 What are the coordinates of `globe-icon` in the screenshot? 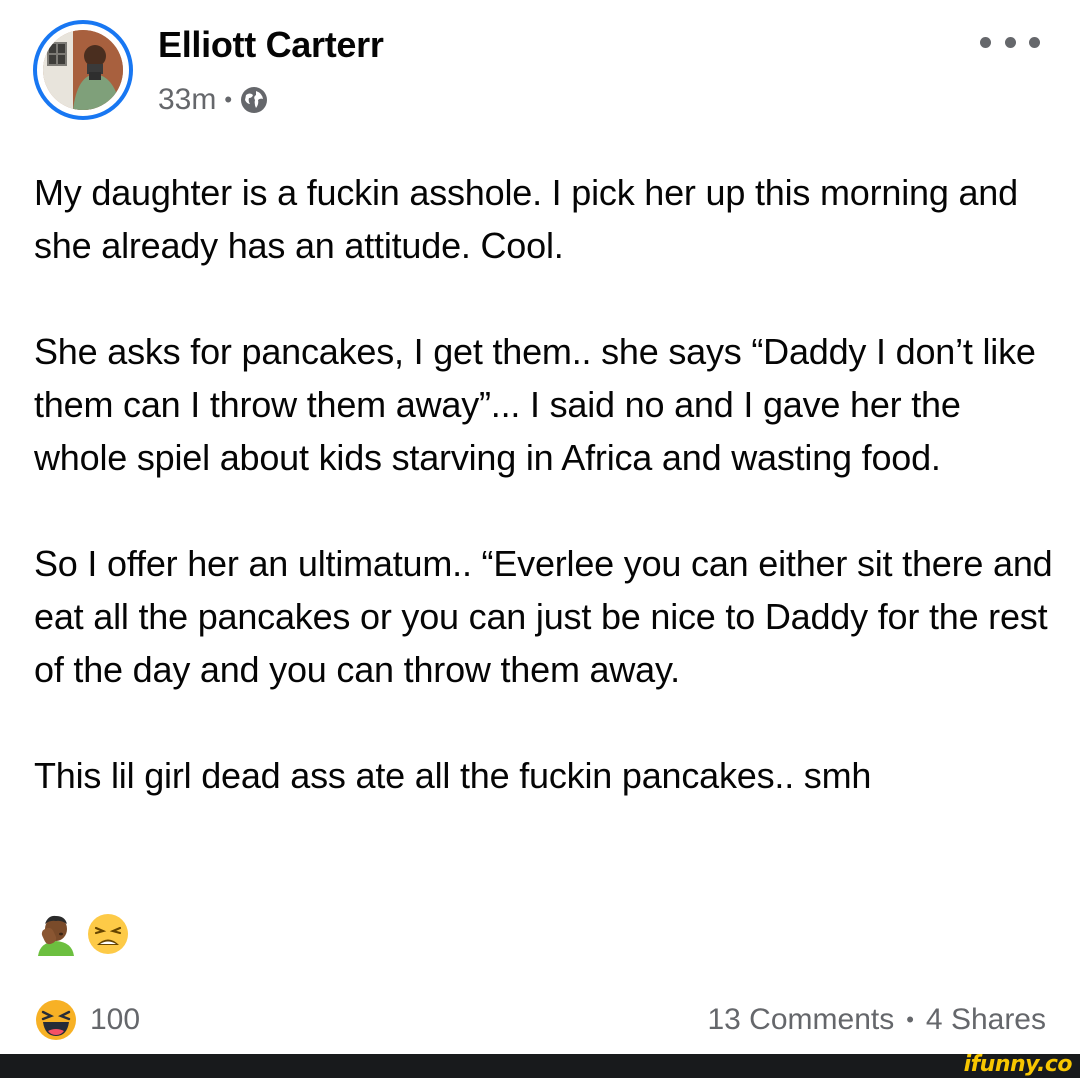 It's located at (254, 100).